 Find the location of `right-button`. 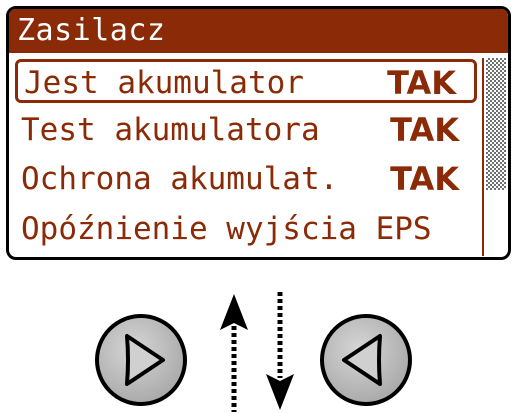

right-button is located at coordinates (141, 360).